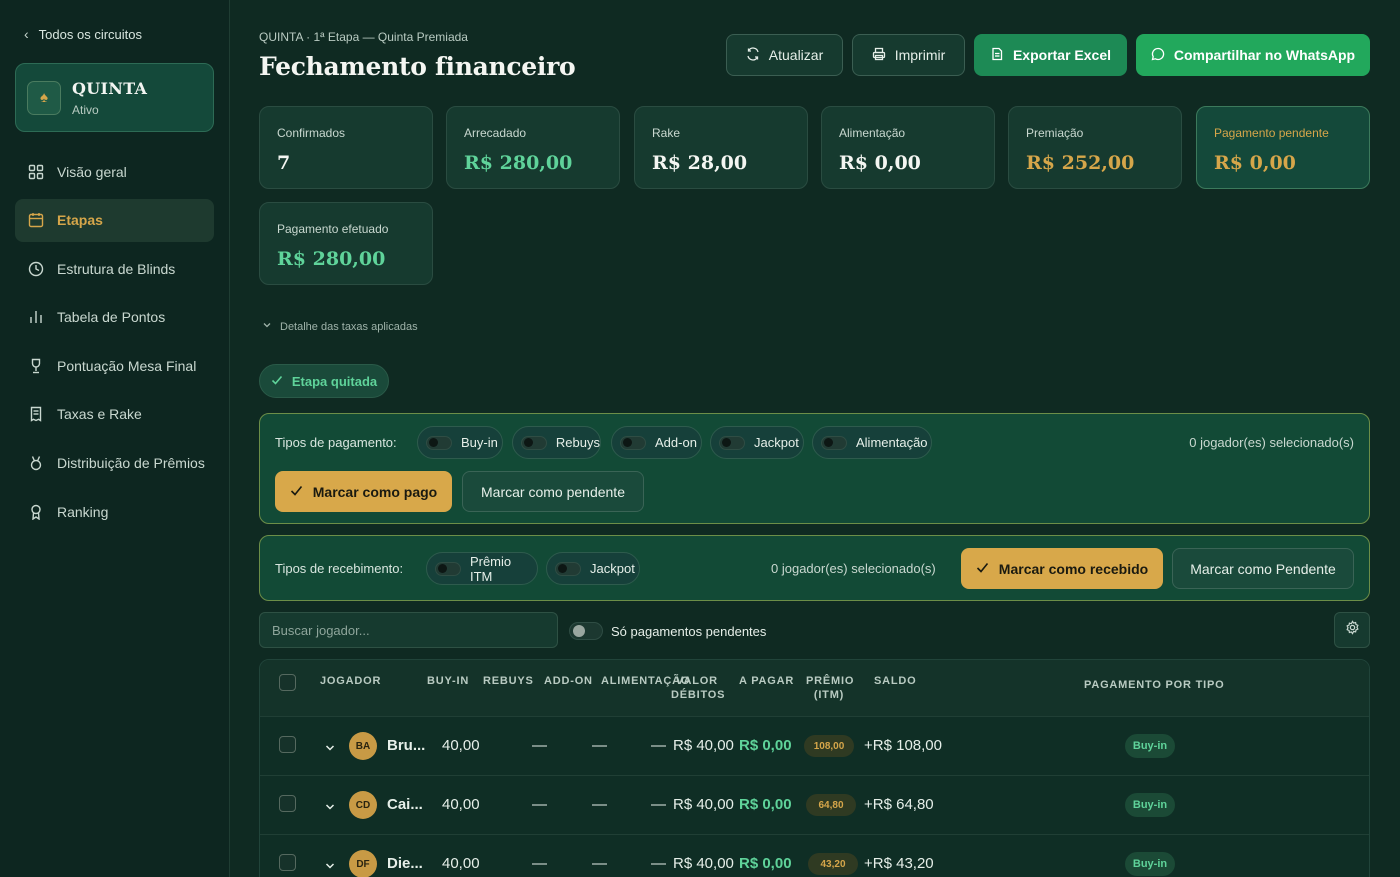  I want to click on sidebar-item-taxas-rake: Taxas e Rake, so click(114, 414).